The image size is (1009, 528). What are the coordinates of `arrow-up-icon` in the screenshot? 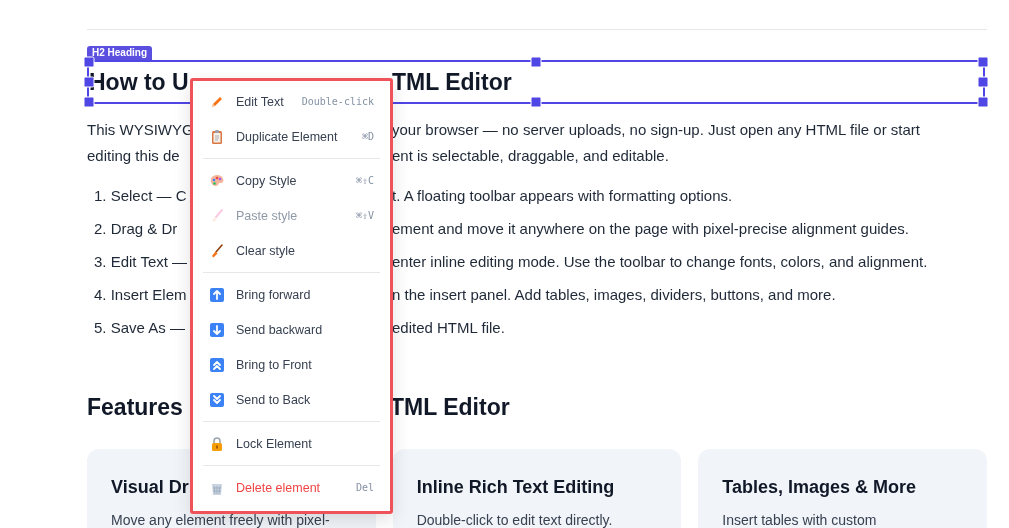 It's located at (217, 294).